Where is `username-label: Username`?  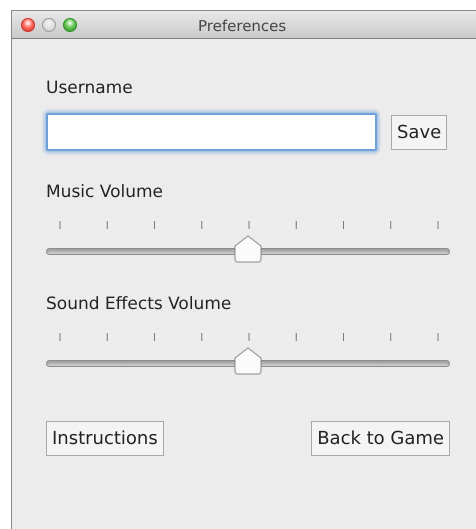
username-label: Username is located at coordinates (89, 88).